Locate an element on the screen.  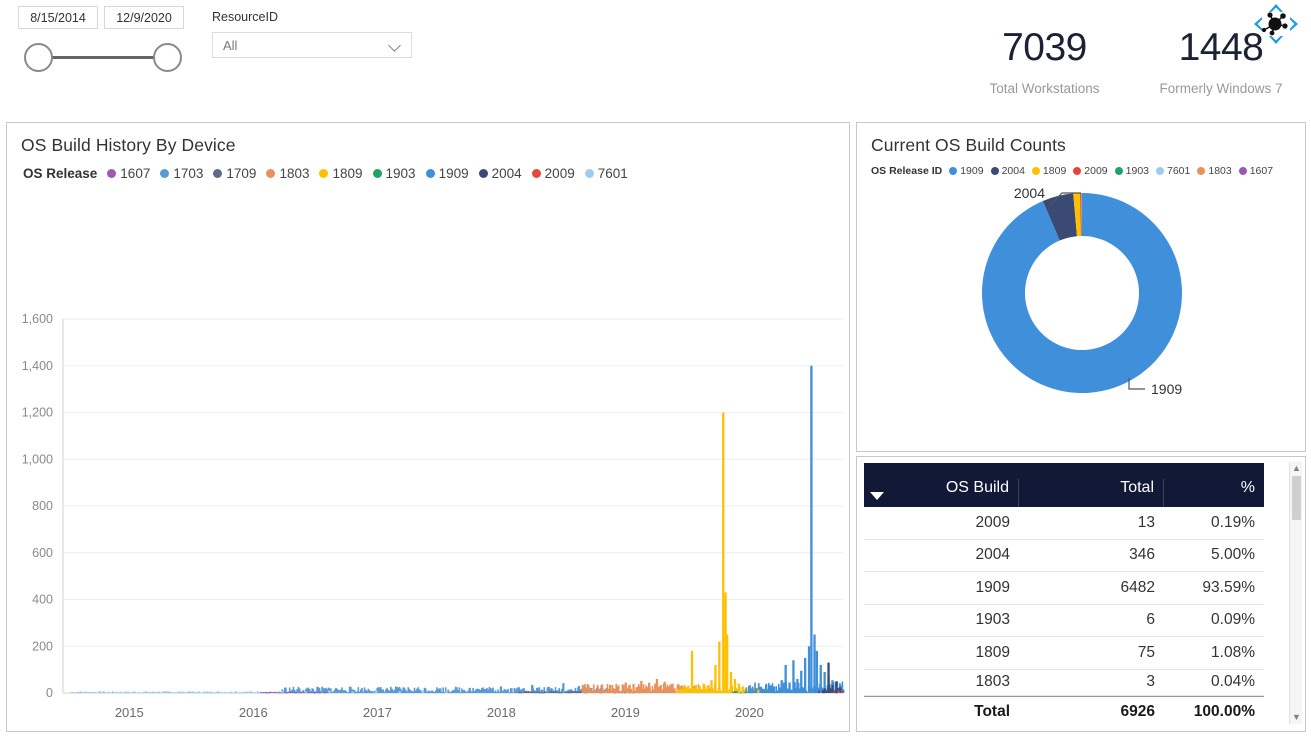
kpi-card-total-workstations: 7039 Total Workstations is located at coordinates (1044, 62).